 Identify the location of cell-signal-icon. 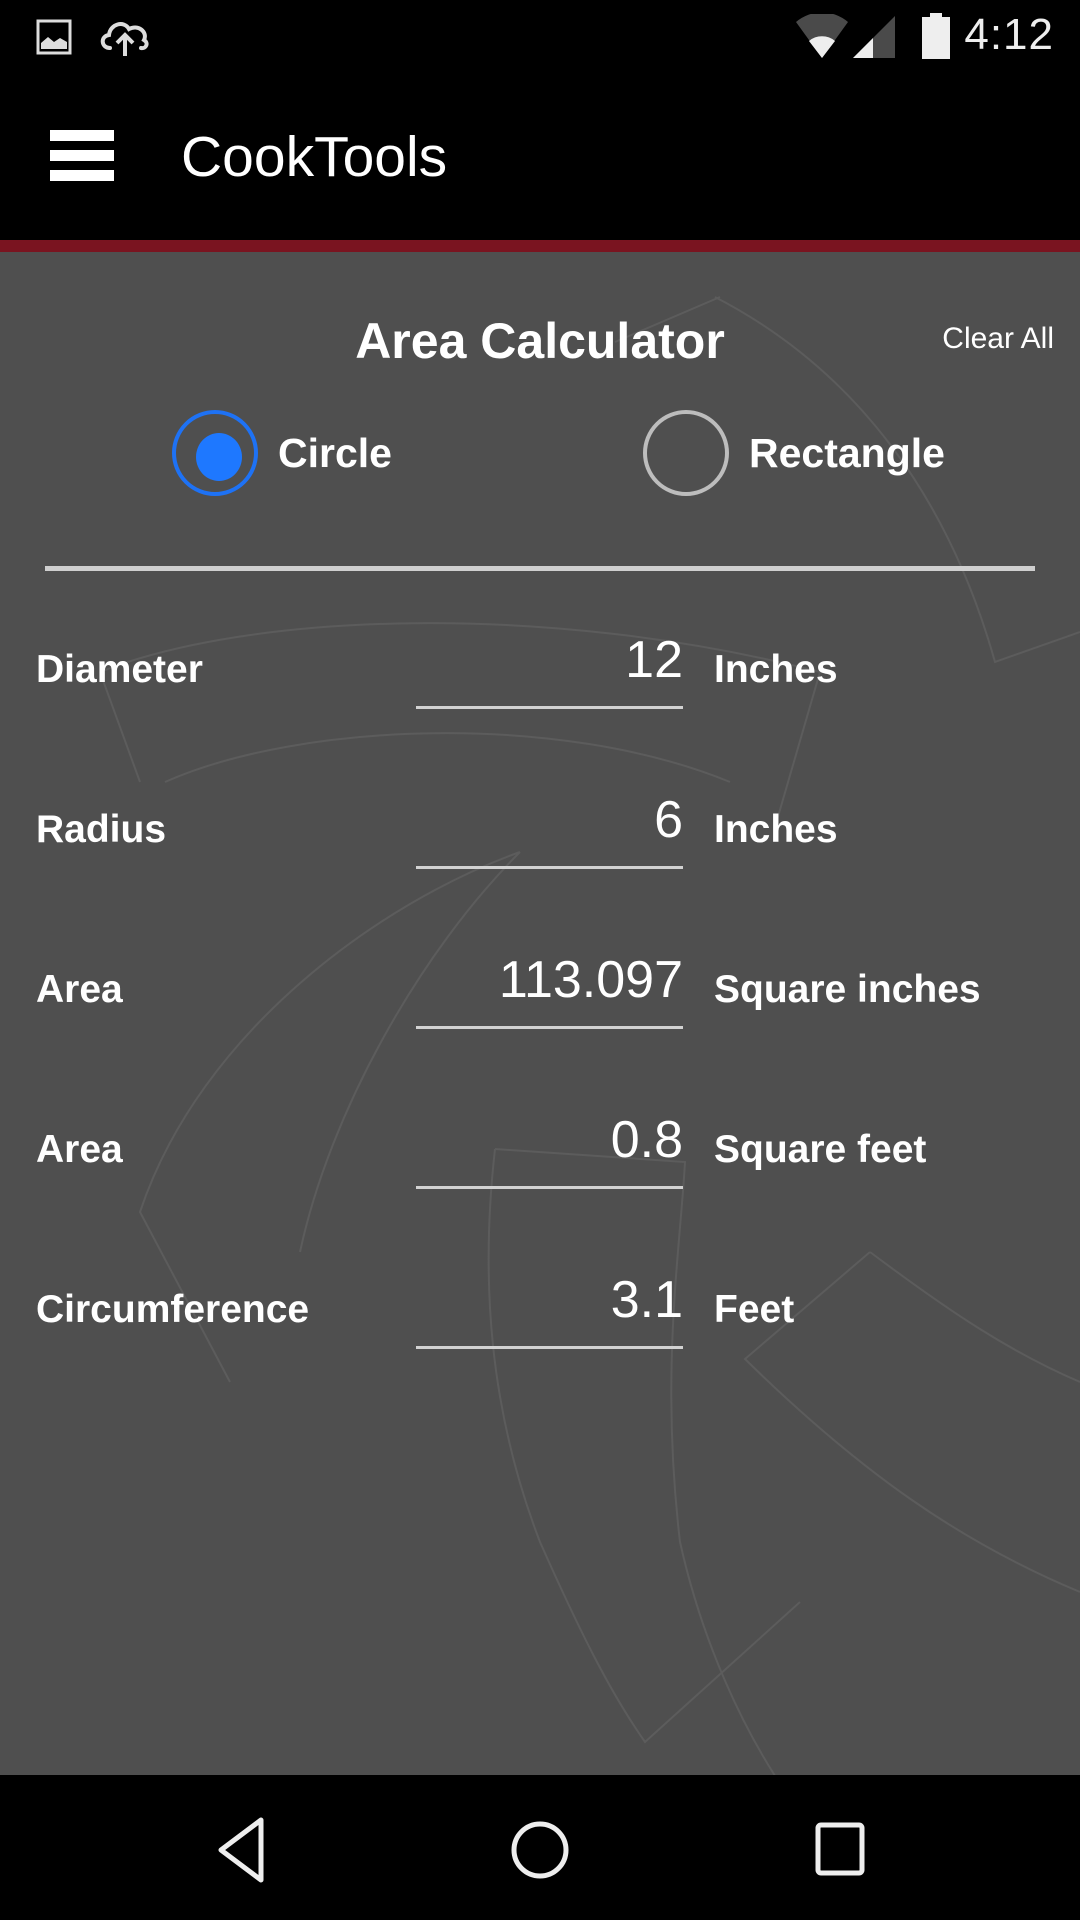
(874, 37).